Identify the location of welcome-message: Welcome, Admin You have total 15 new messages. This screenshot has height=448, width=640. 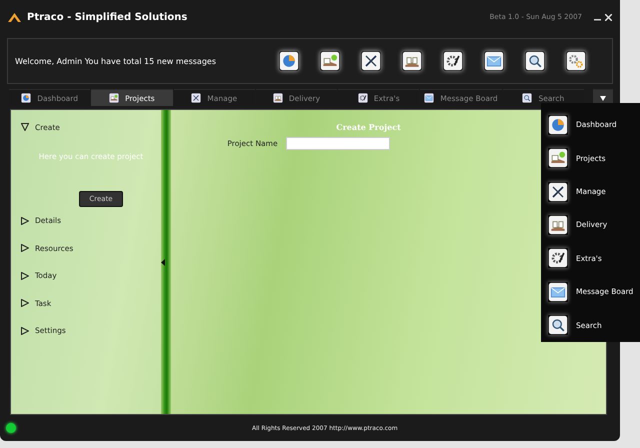
(115, 61).